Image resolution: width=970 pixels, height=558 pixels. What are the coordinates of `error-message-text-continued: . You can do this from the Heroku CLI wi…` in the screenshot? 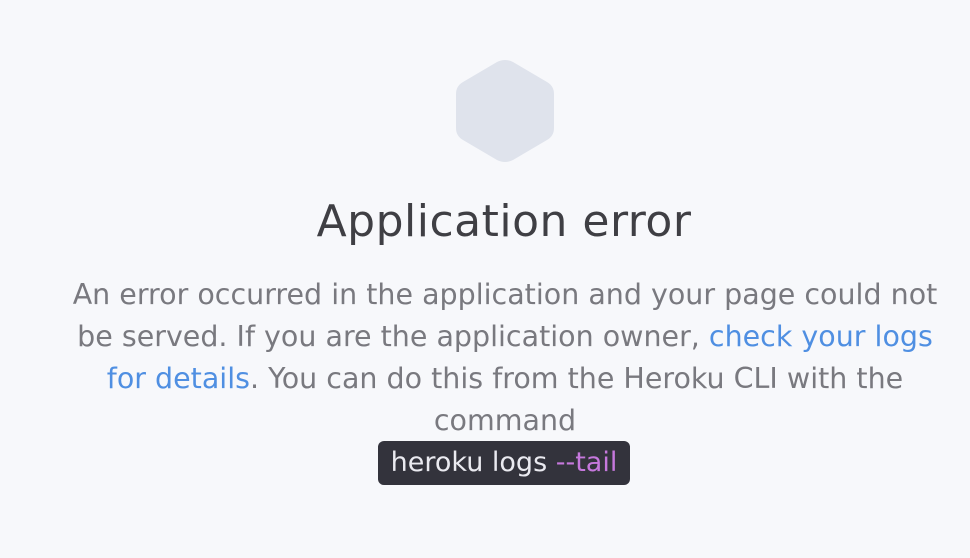 It's located at (576, 399).